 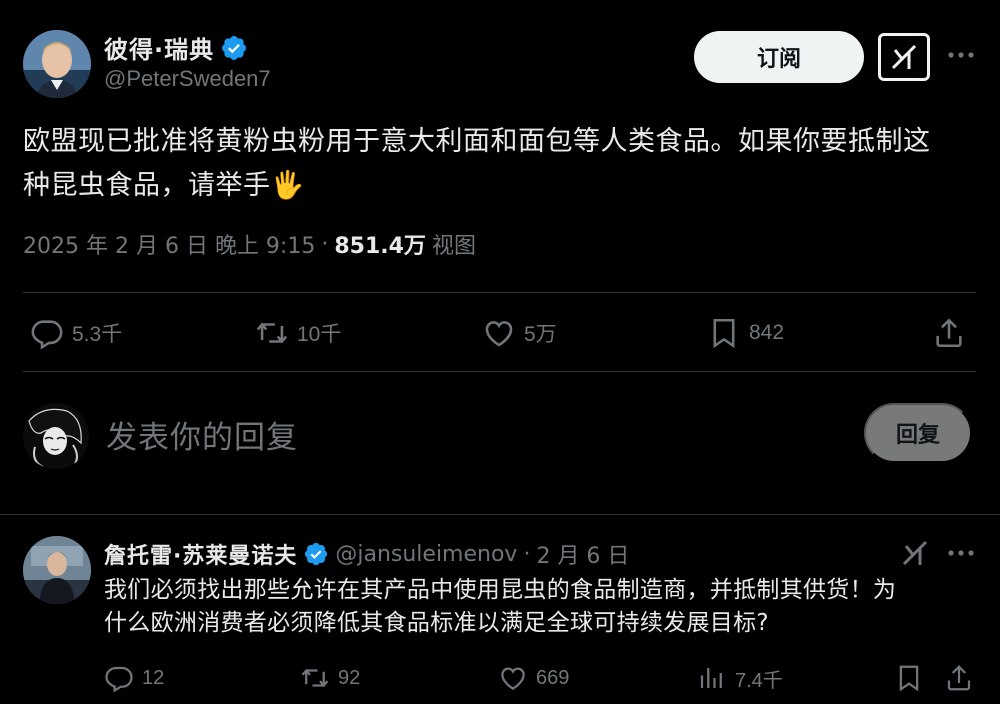 I want to click on reply-count: 5.3千, so click(x=97, y=334).